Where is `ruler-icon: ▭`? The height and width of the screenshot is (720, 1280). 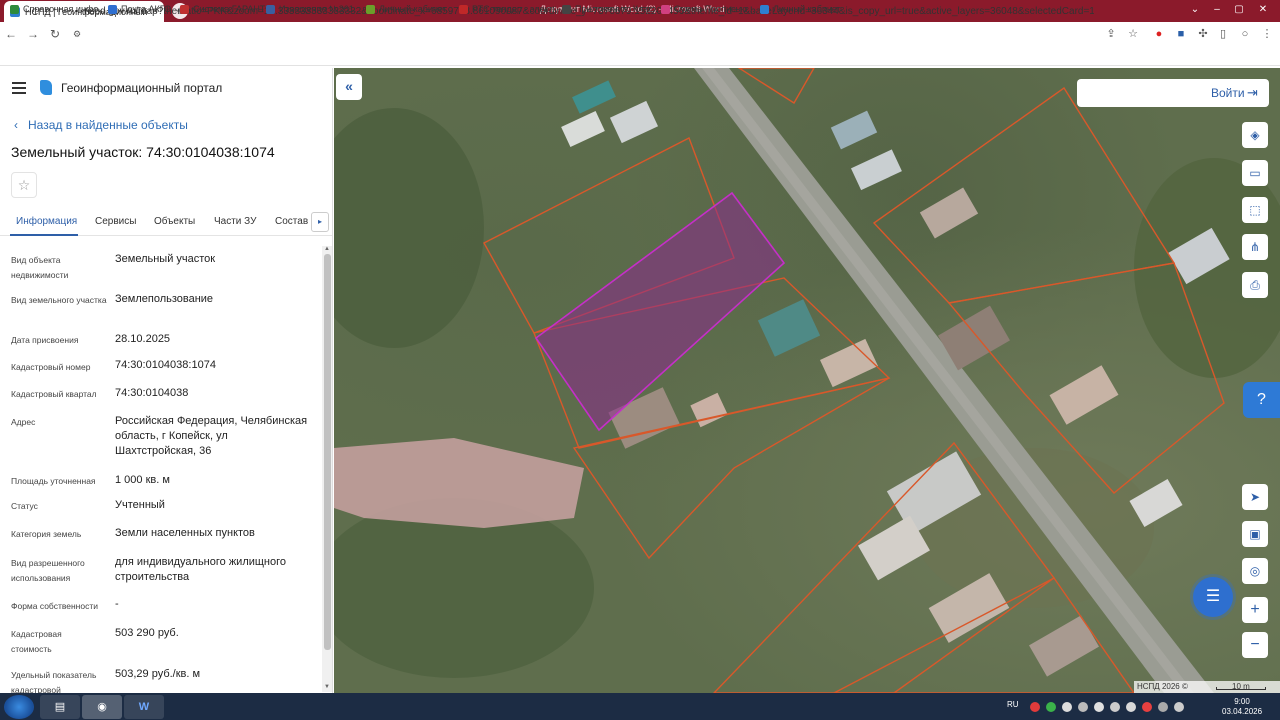 ruler-icon: ▭ is located at coordinates (1255, 173).